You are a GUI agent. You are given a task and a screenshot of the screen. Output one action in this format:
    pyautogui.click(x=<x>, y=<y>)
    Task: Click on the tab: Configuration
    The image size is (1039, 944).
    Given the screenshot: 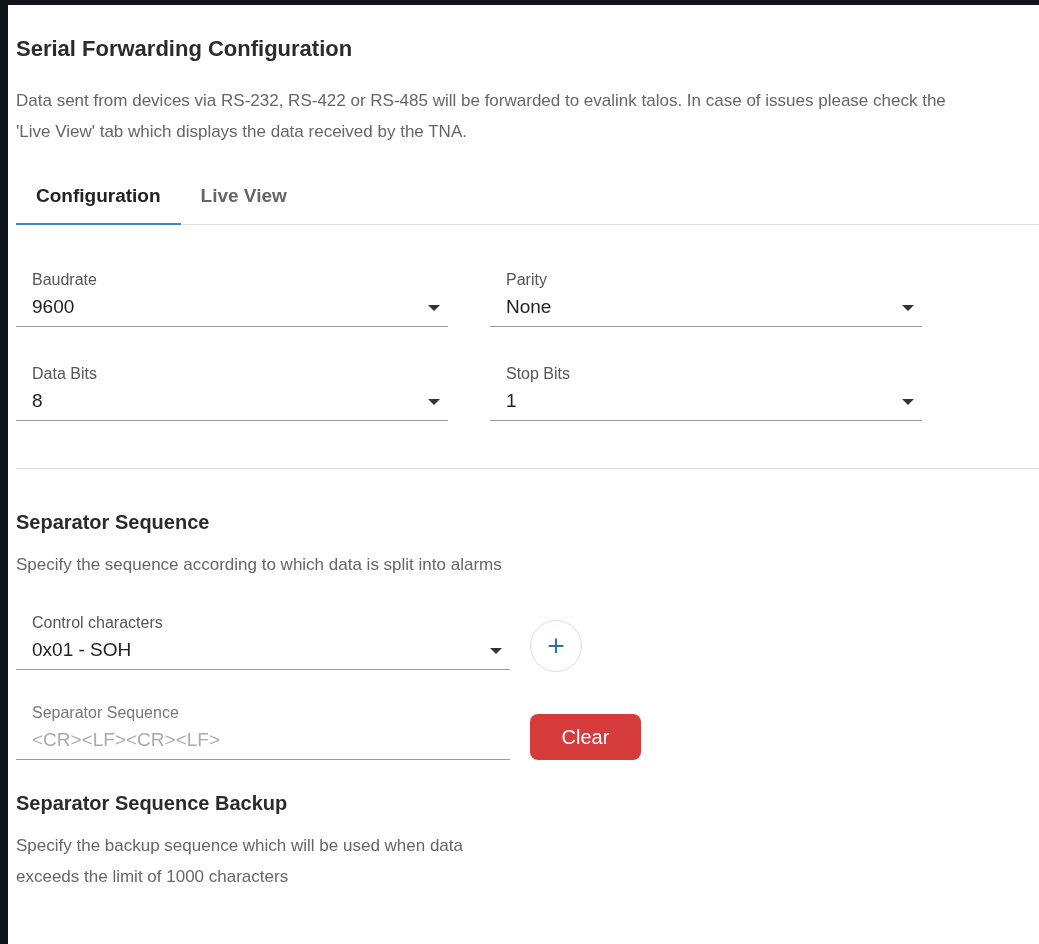 What is the action you would take?
    pyautogui.click(x=98, y=199)
    